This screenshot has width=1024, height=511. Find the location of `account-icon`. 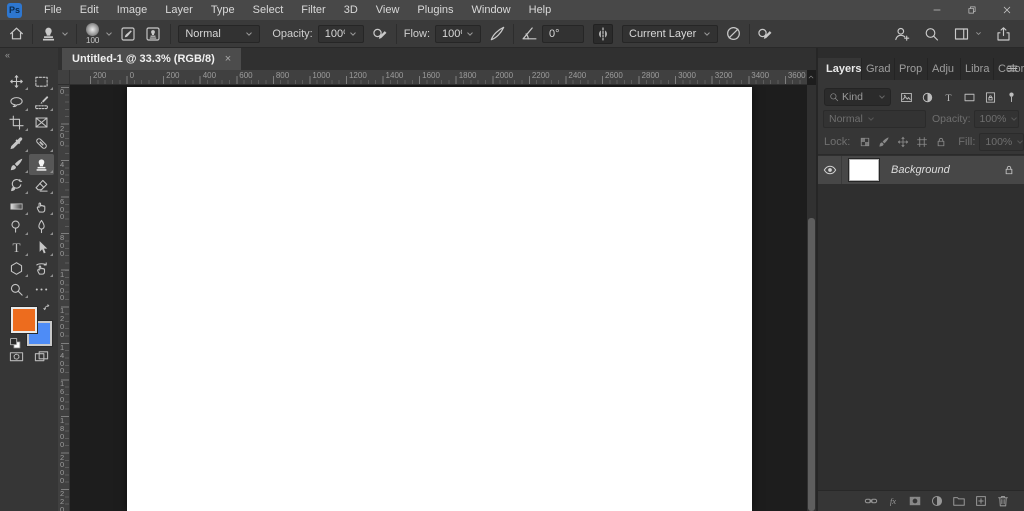

account-icon is located at coordinates (901, 34).